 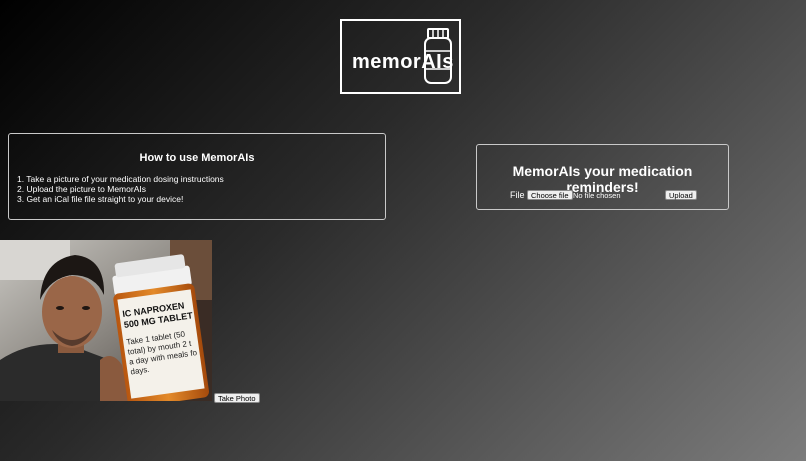 What do you see at coordinates (438, 56) in the screenshot?
I see `pill-bottle-icon` at bounding box center [438, 56].